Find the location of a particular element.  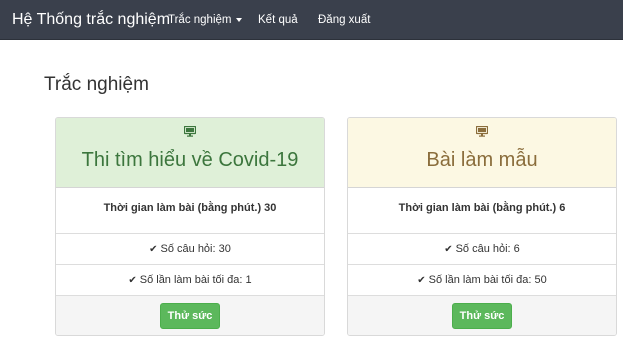

quiz-duration-text: Thời gian làm bài (bằng phút.) 30 is located at coordinates (190, 208).